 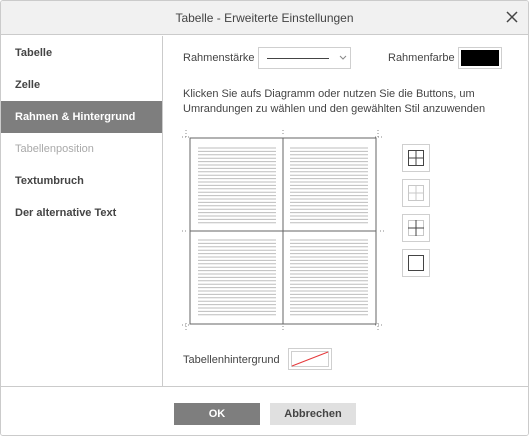 I want to click on border-color-button, so click(x=480, y=58).